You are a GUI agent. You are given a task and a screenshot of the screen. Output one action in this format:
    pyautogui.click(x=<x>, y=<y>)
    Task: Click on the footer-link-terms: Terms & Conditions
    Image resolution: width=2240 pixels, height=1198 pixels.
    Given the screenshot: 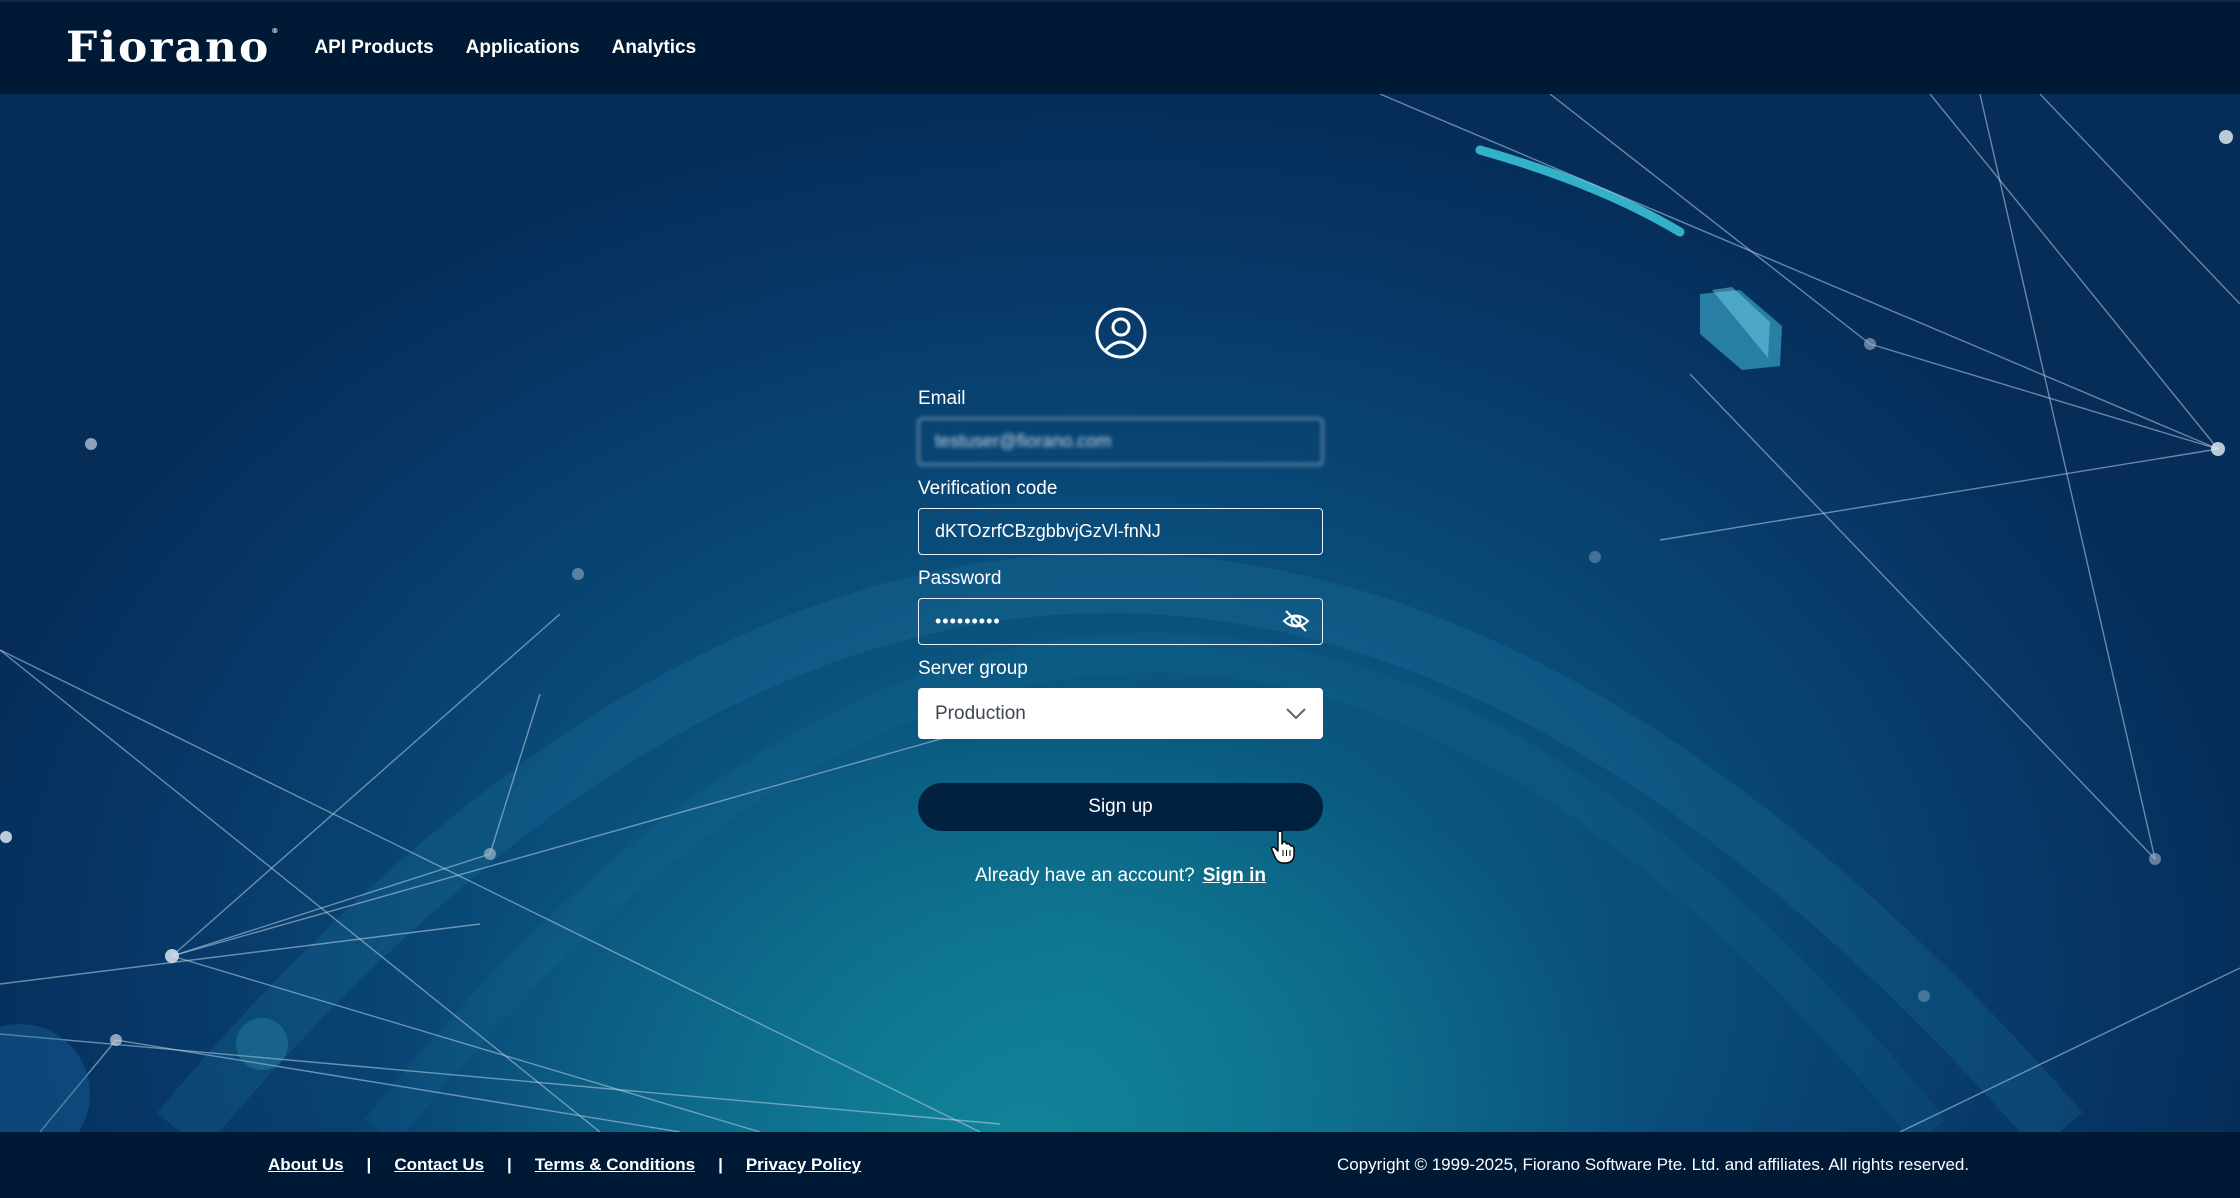 What is the action you would take?
    pyautogui.click(x=615, y=1165)
    